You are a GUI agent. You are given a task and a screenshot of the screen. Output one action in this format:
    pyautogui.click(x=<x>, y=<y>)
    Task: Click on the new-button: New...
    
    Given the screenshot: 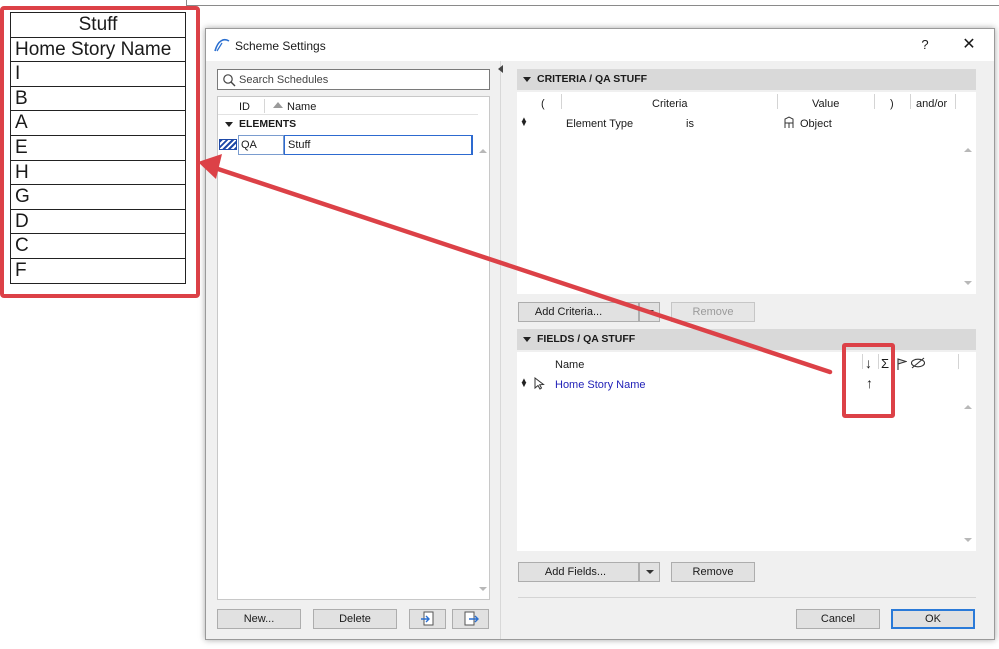 What is the action you would take?
    pyautogui.click(x=259, y=619)
    